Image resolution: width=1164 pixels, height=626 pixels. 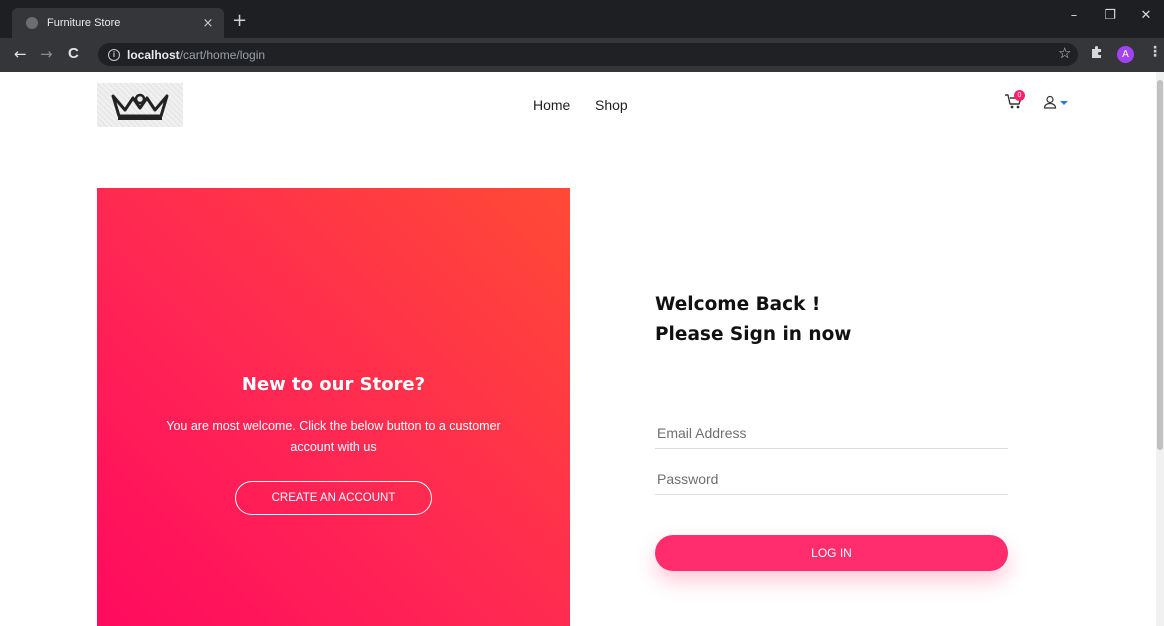 What do you see at coordinates (551, 105) in the screenshot?
I see `nav-home-link: Home` at bounding box center [551, 105].